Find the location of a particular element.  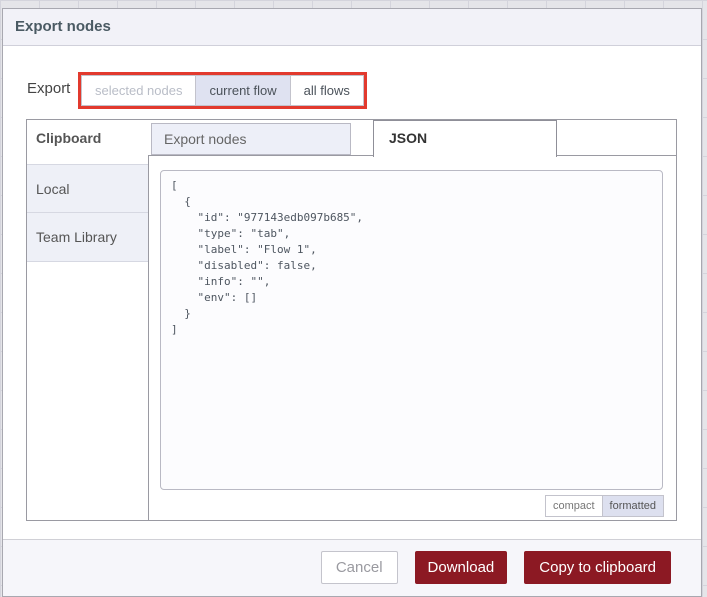

dialog-title: Export nodes is located at coordinates (352, 27).